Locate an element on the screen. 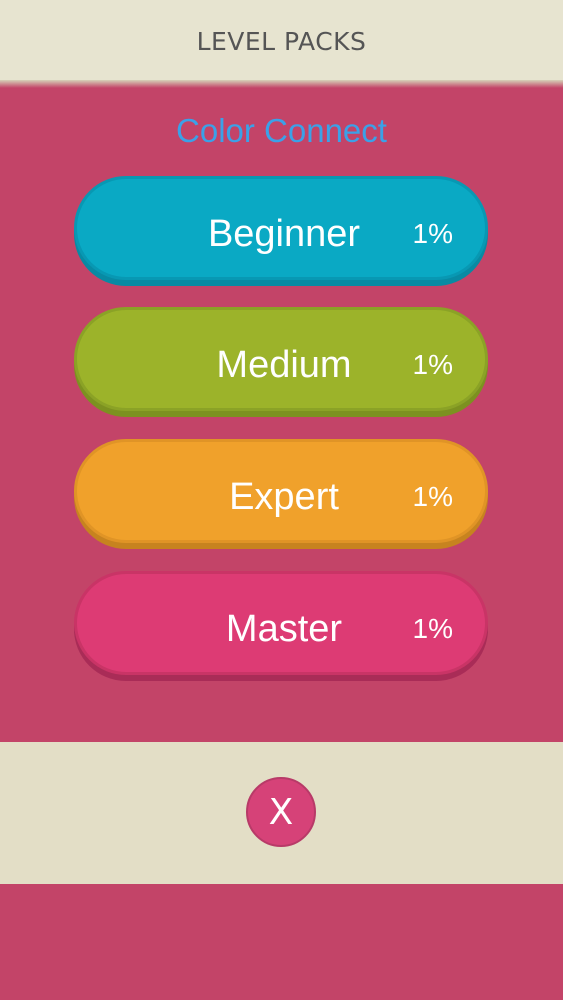 The image size is (563, 1000). close-button: X is located at coordinates (281, 812).